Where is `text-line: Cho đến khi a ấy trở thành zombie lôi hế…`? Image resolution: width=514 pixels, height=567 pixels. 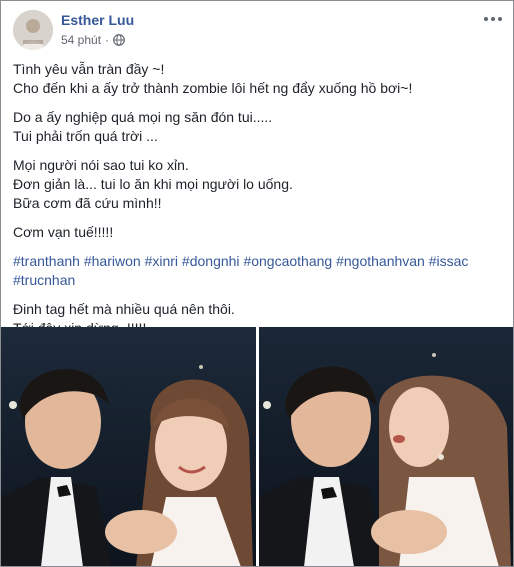
text-line: Cho đến khi a ấy trở thành zombie lôi hế… is located at coordinates (213, 88).